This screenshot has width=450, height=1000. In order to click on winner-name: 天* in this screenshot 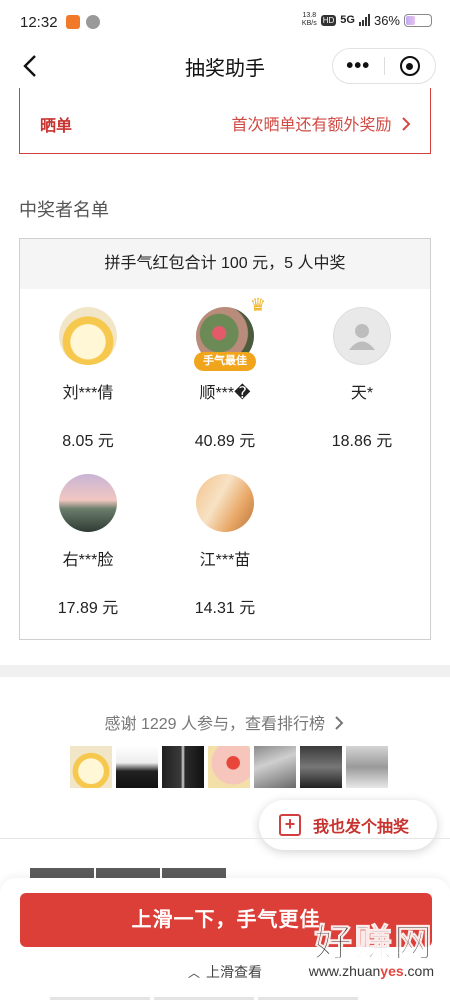, I will do `click(362, 393)`.